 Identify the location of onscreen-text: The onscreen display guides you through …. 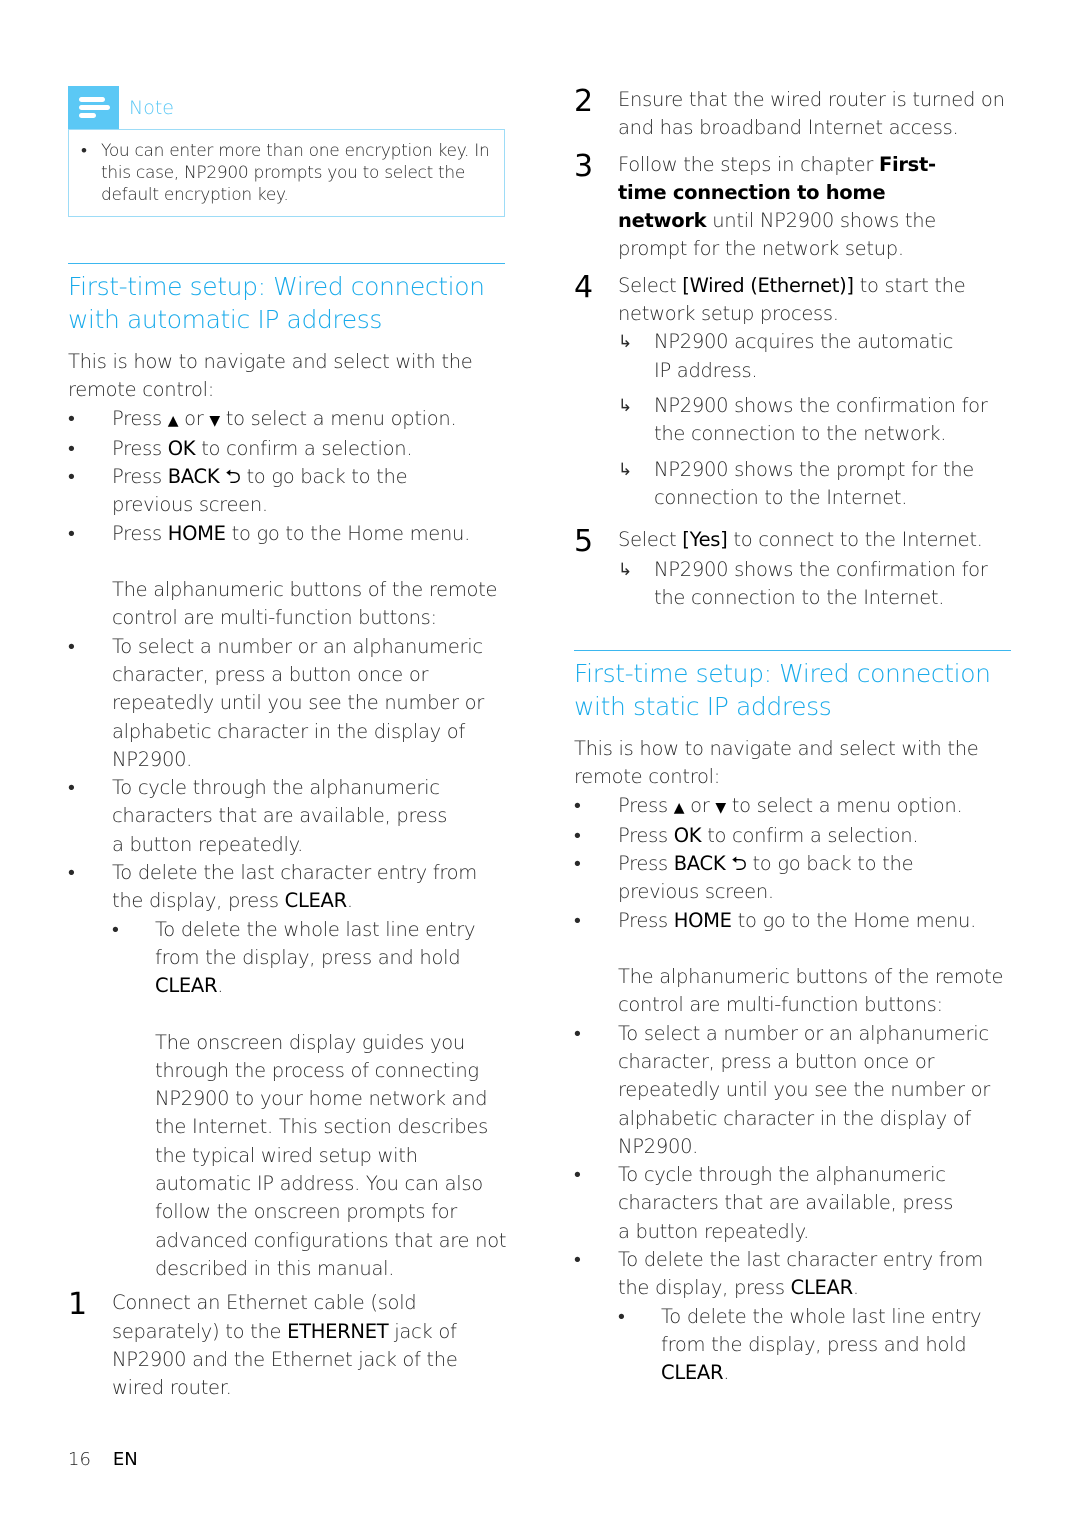
(331, 1155).